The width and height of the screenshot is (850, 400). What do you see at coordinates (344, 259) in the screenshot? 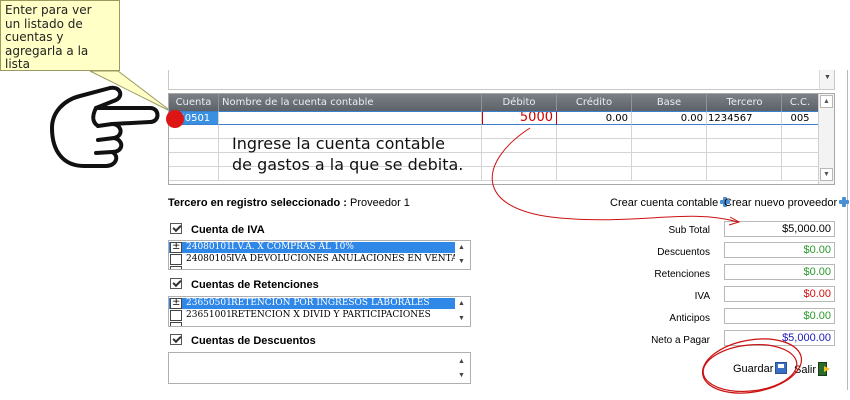
I see `account-desc: IVA DEVOLUCIONES ANULACIONES EN VENTA` at bounding box center [344, 259].